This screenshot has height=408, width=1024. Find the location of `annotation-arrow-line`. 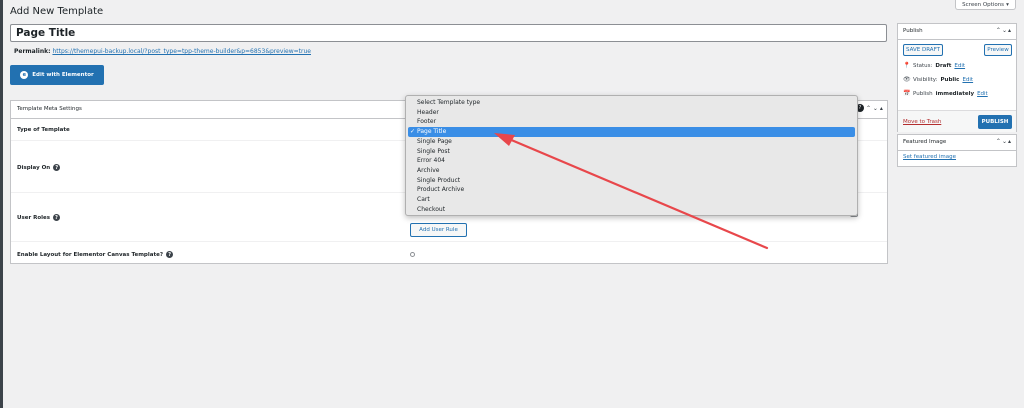

annotation-arrow-line is located at coordinates (634, 192).